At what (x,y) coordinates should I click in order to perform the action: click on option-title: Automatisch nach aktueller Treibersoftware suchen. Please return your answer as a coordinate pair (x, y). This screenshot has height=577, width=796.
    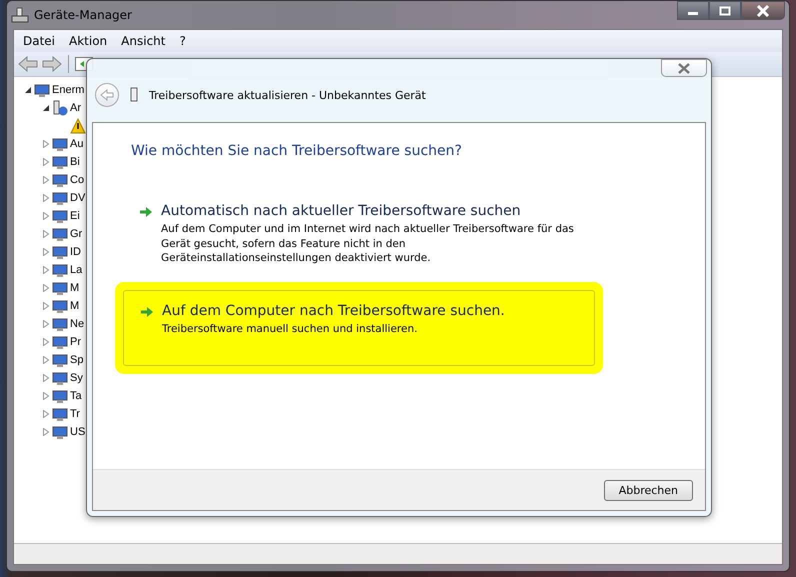
    Looking at the image, I should click on (341, 211).